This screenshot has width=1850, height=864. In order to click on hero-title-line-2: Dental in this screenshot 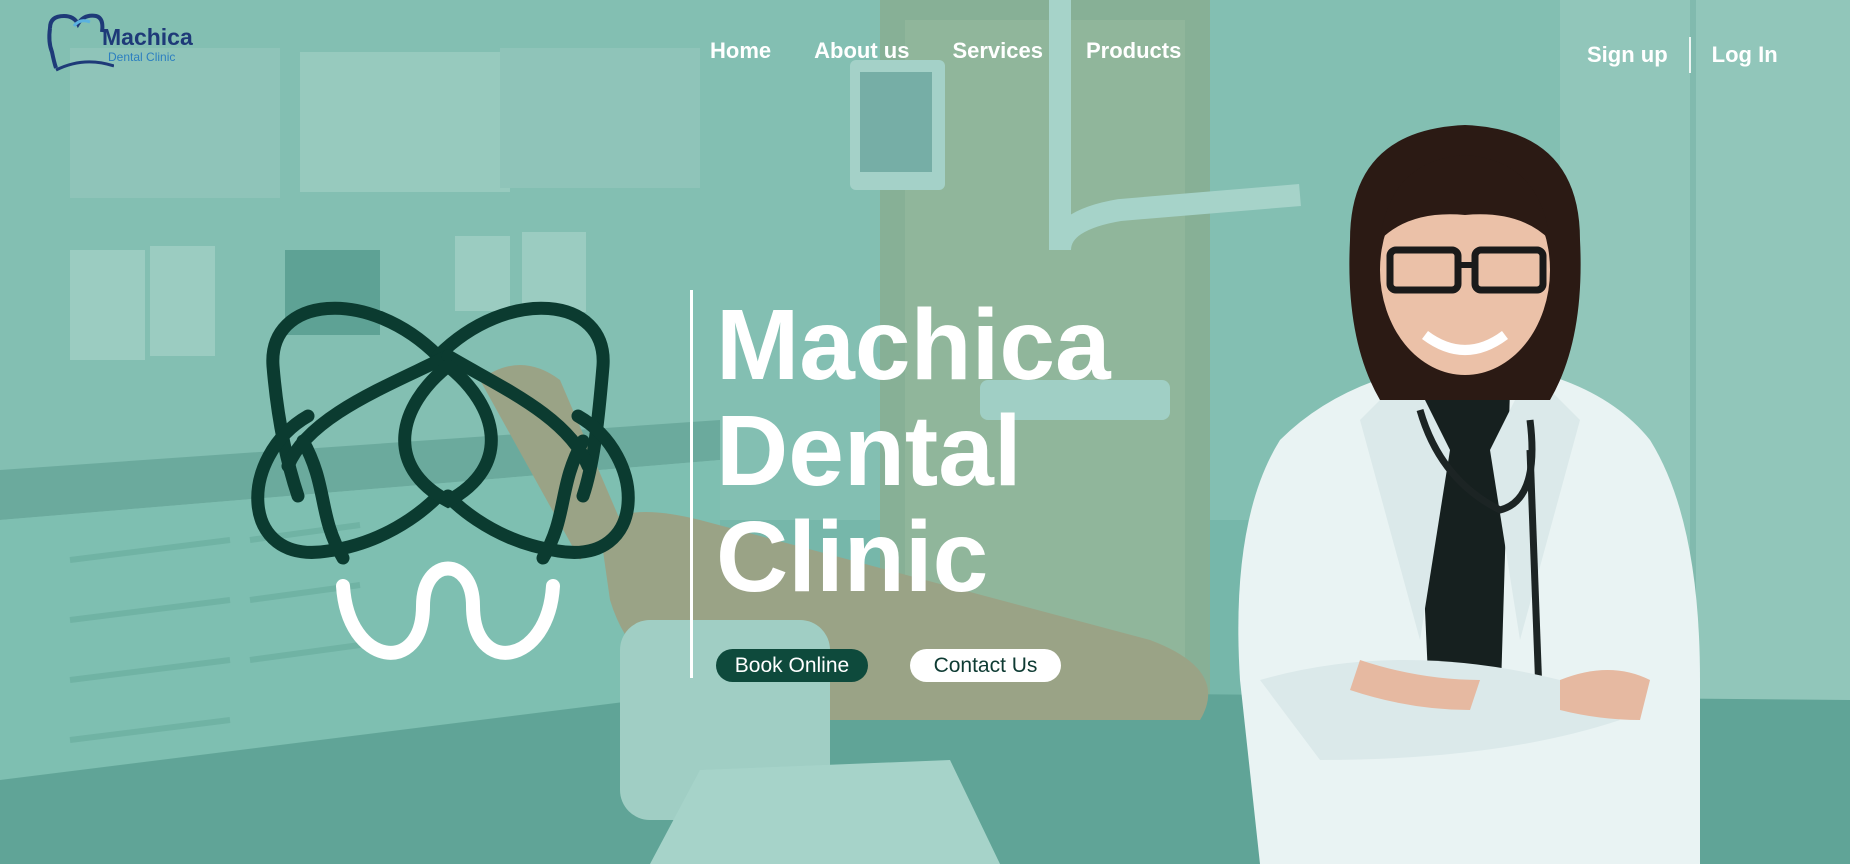, I will do `click(869, 451)`.